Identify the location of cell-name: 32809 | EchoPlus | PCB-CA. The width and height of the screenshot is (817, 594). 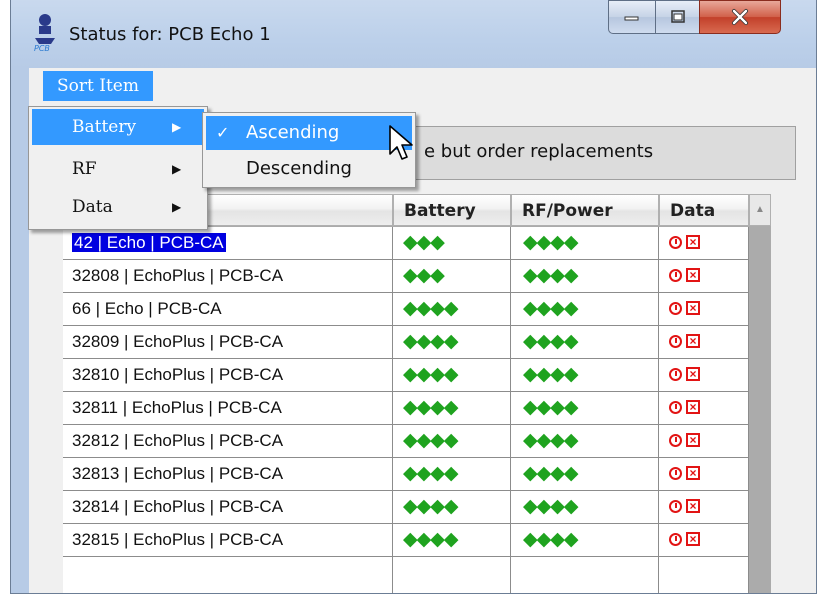
(228, 342).